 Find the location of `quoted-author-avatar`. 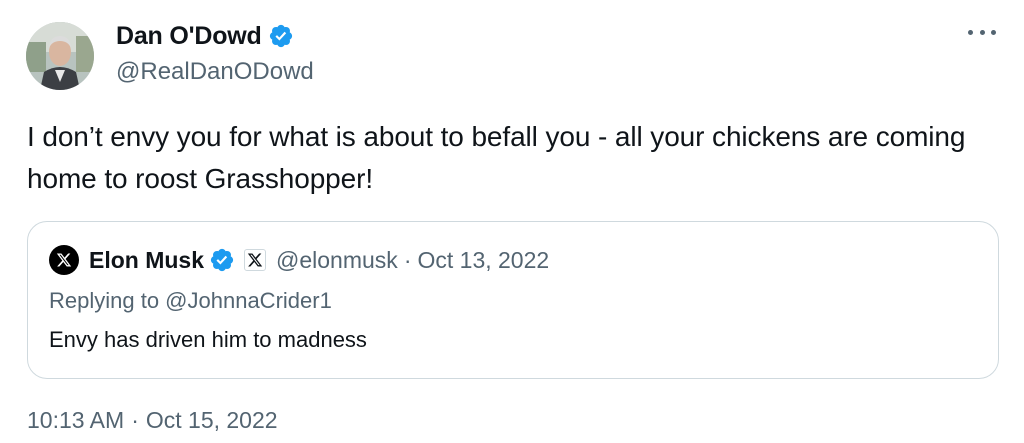

quoted-author-avatar is located at coordinates (64, 260).